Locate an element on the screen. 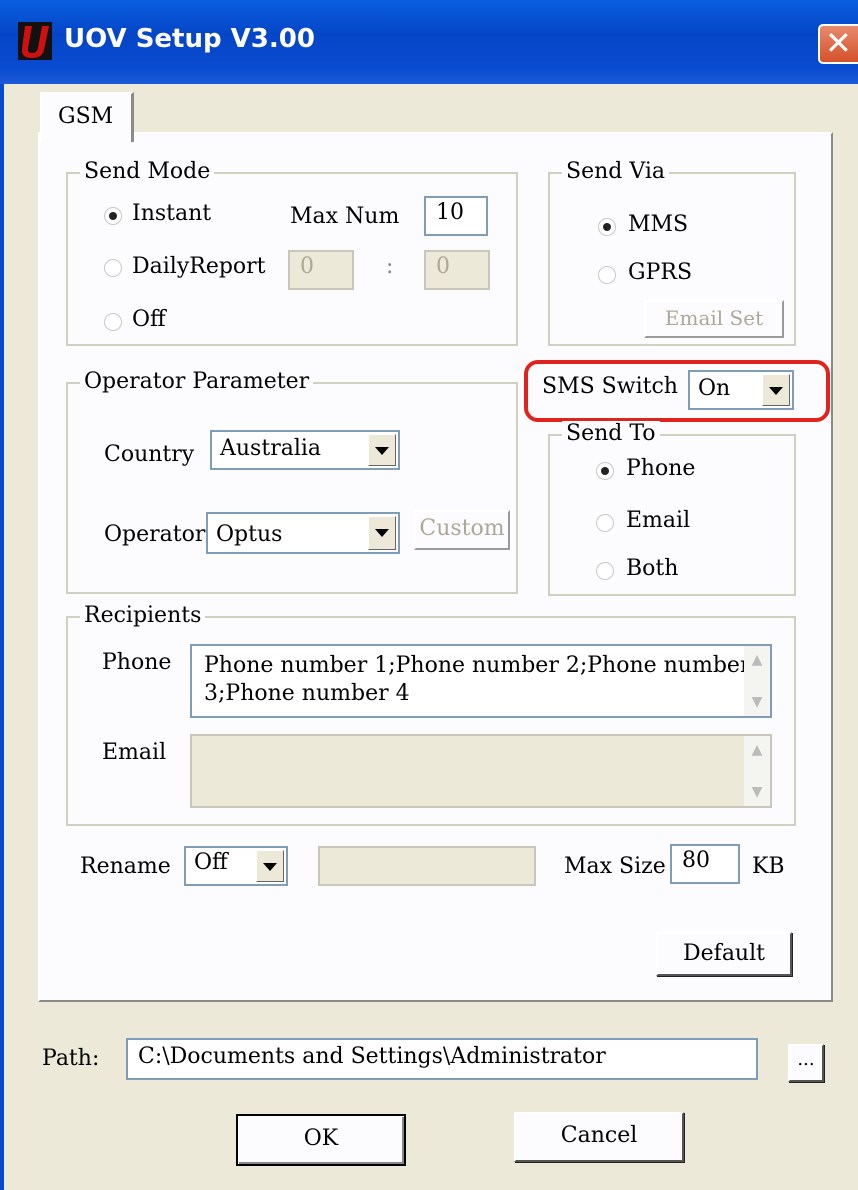 This screenshot has height=1190, width=858. app-logo-icon is located at coordinates (35, 41).